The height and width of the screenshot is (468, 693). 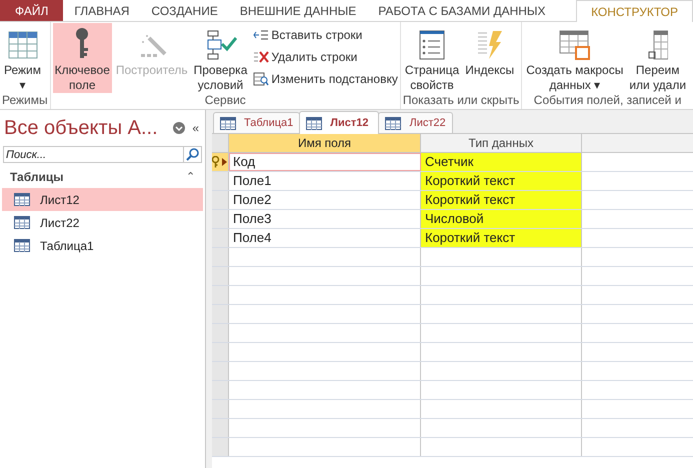 What do you see at coordinates (325, 57) in the screenshot?
I see `ribbon-button: Удалить строки` at bounding box center [325, 57].